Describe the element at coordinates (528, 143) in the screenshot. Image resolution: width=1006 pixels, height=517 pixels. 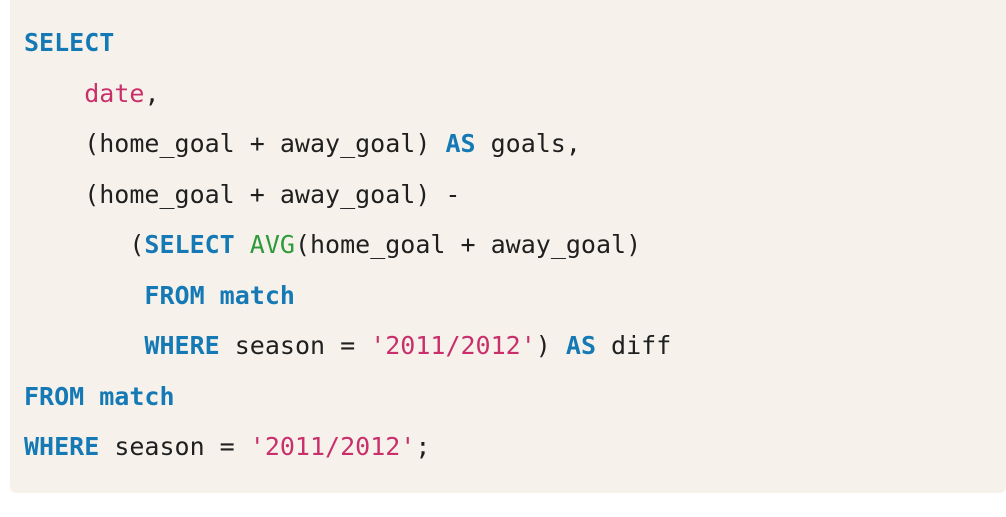
I see `code-token: goals,` at that location.